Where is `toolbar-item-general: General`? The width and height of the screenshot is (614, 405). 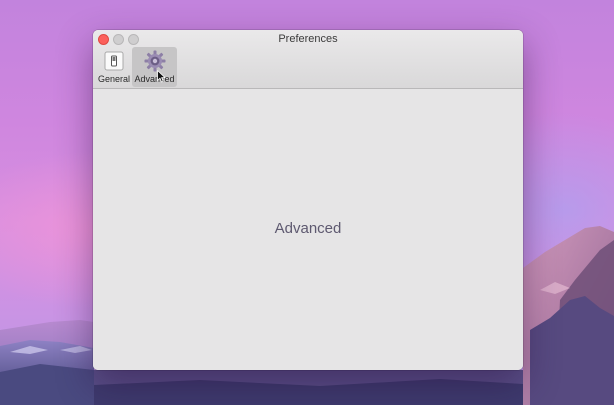
toolbar-item-general: General is located at coordinates (114, 67).